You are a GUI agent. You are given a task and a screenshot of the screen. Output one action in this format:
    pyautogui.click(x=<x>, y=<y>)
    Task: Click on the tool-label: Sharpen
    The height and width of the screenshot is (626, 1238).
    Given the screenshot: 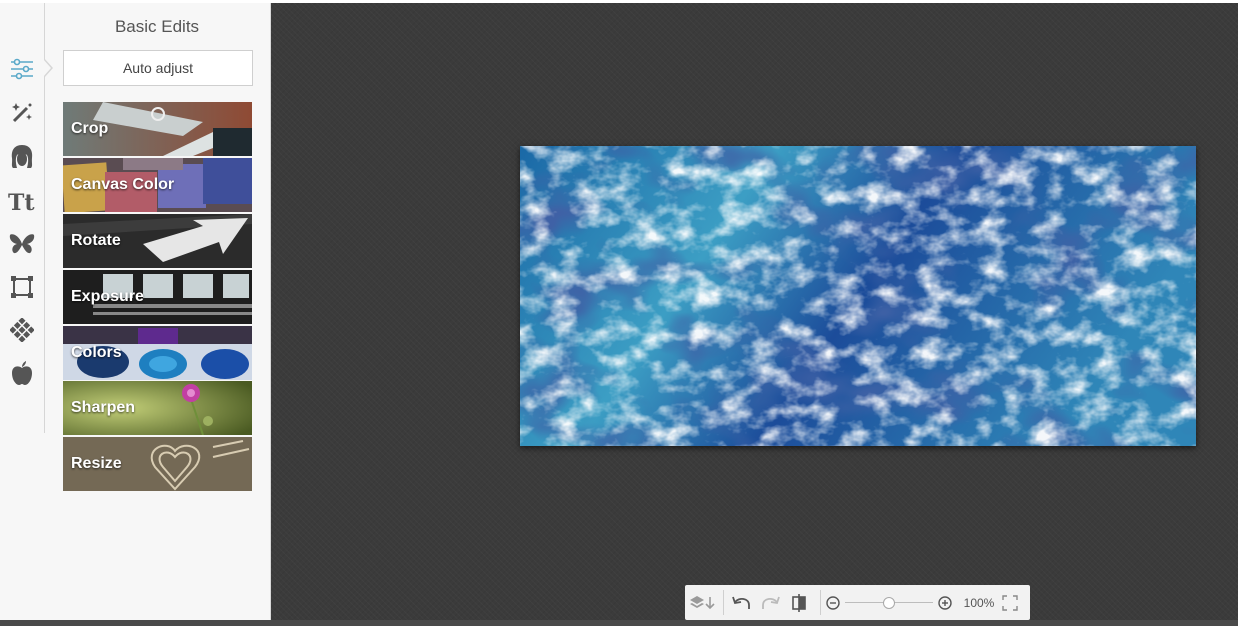 What is the action you would take?
    pyautogui.click(x=103, y=407)
    